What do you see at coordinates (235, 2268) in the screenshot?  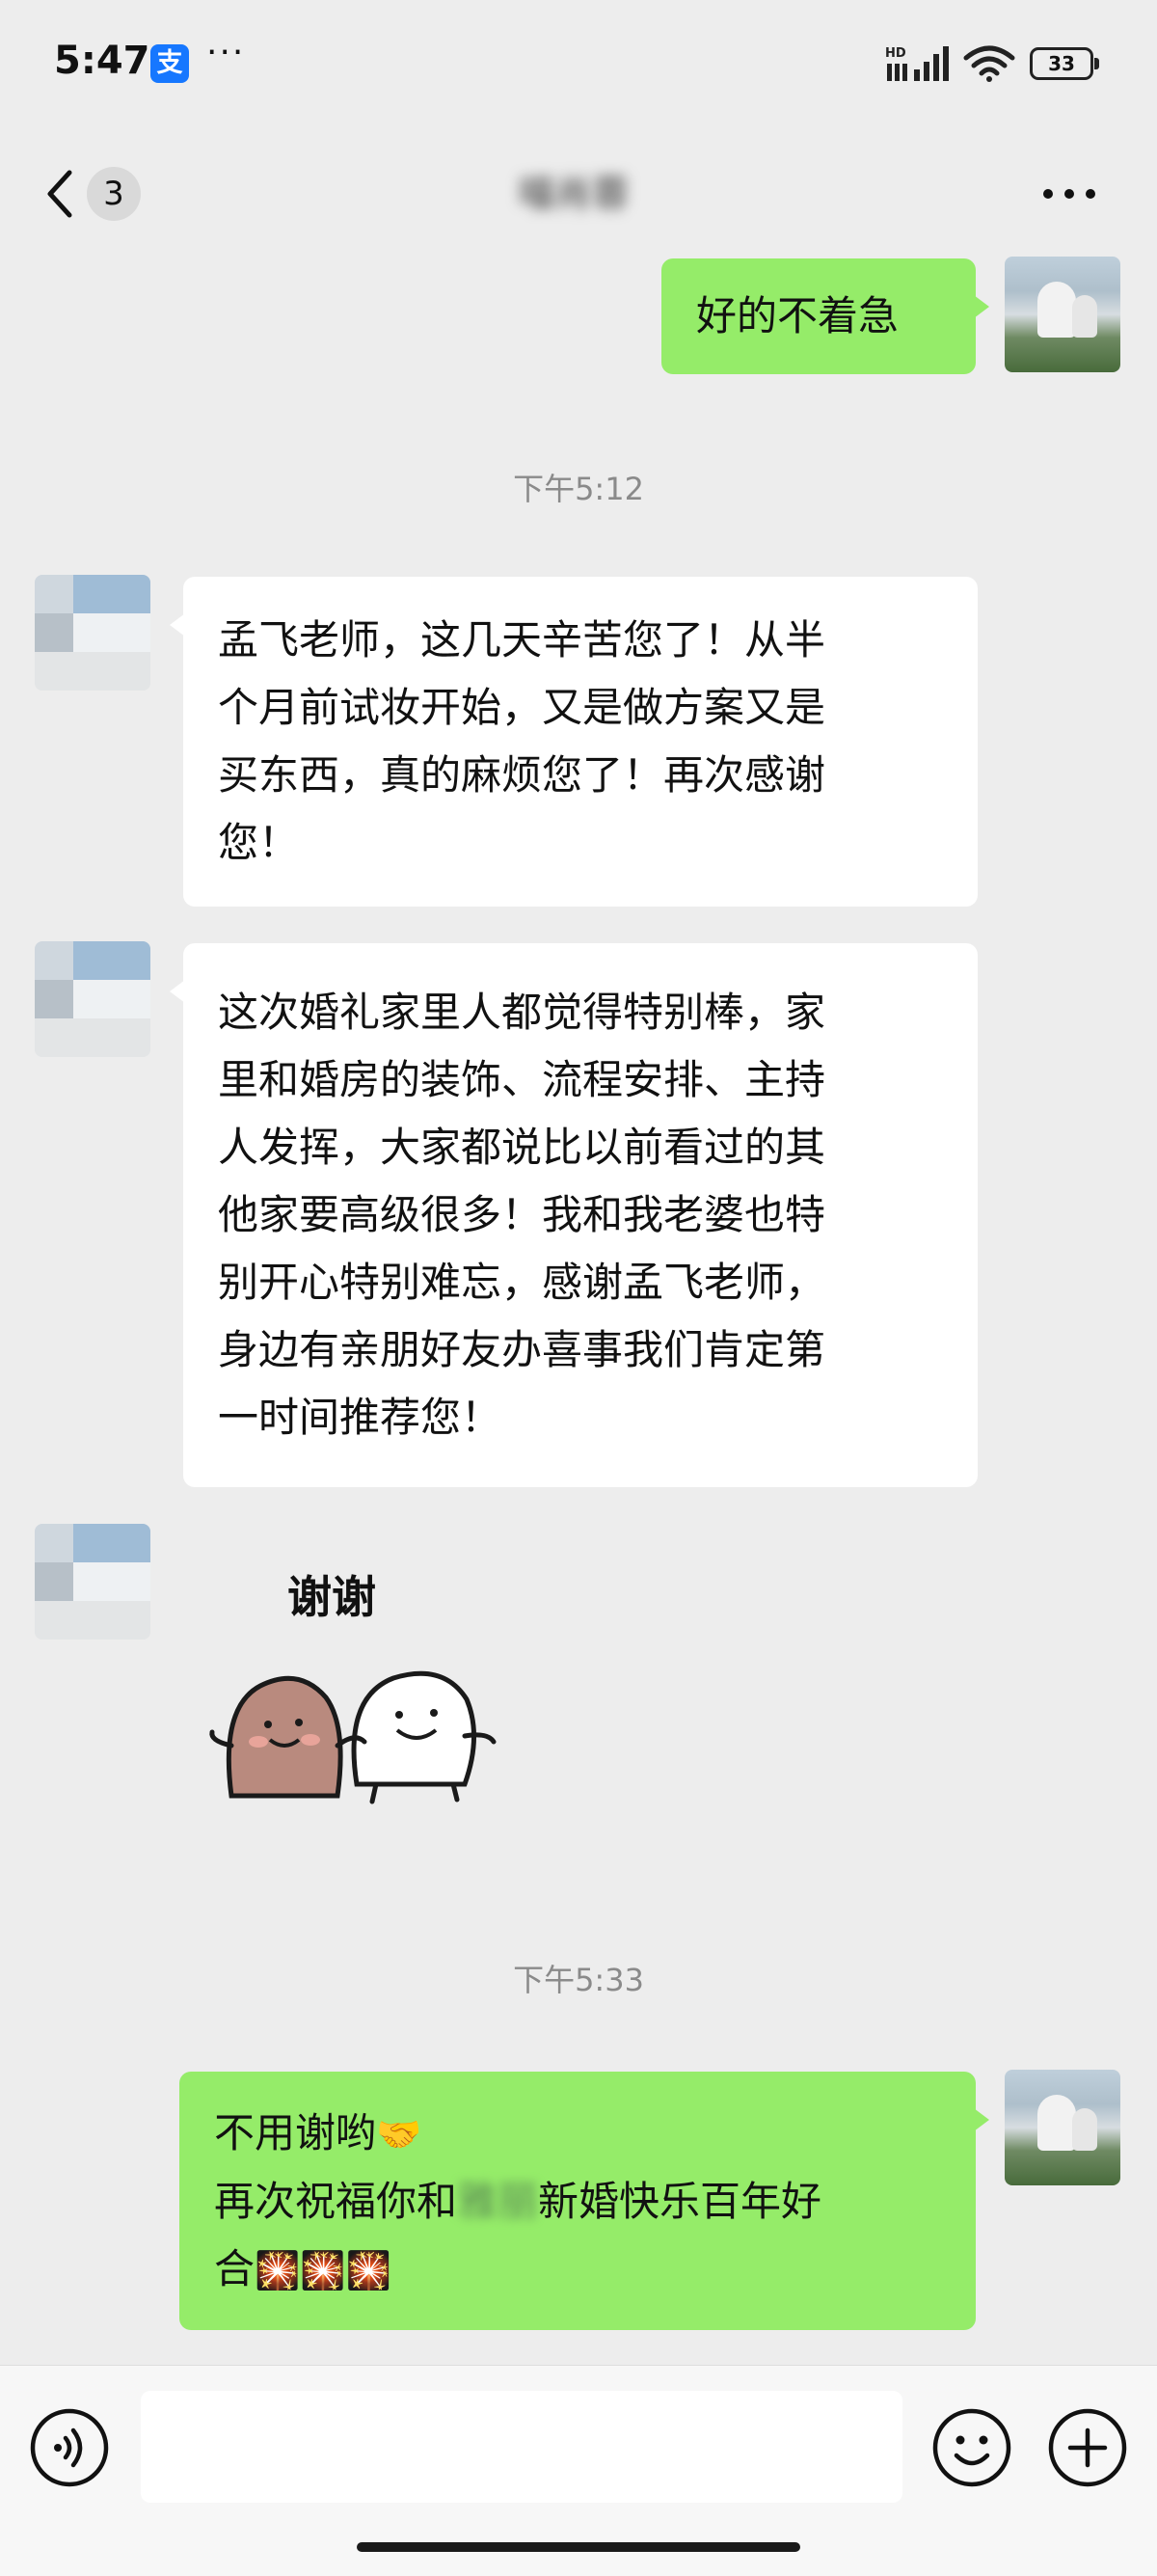 I see `message-text: 合` at bounding box center [235, 2268].